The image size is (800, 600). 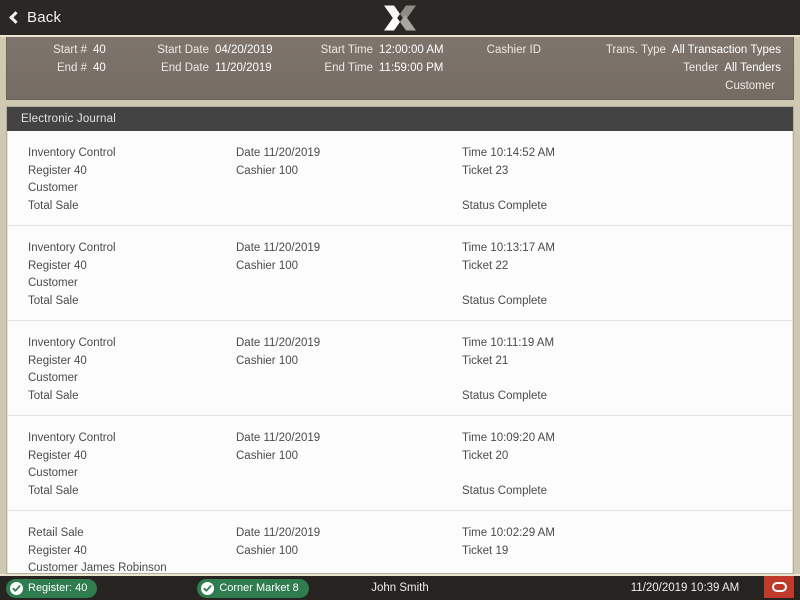 What do you see at coordinates (411, 50) in the screenshot?
I see `filter-value: 12:00:00 AM` at bounding box center [411, 50].